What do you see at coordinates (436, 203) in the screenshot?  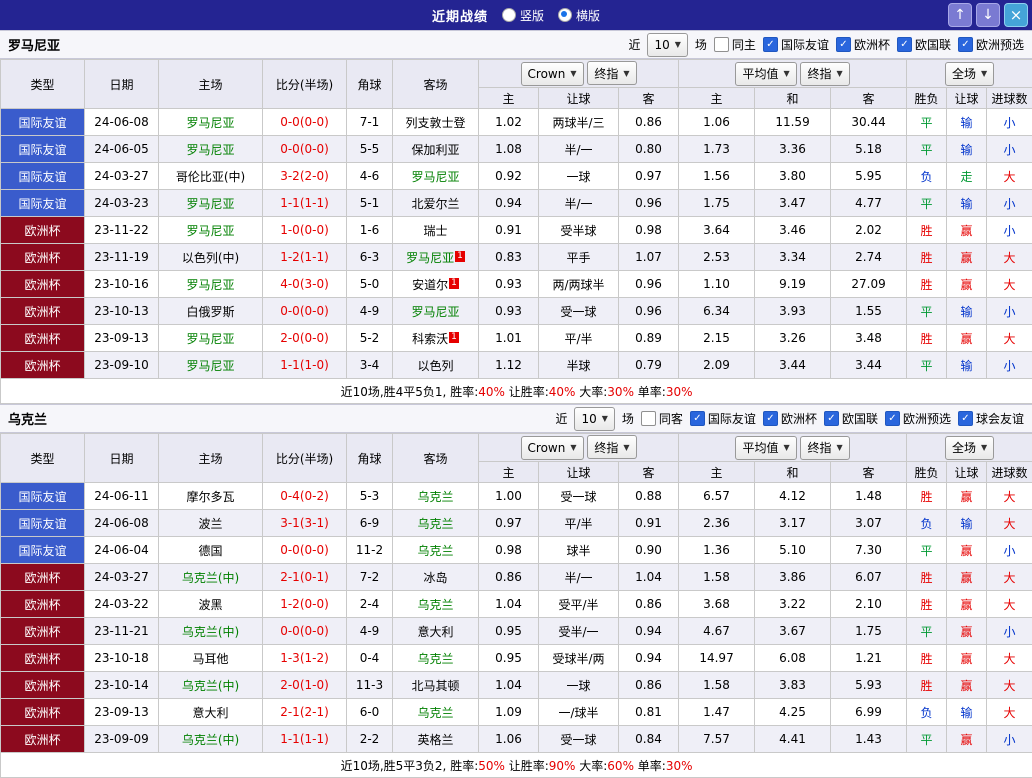 I see `away-team-cell: 北爱尔兰` at bounding box center [436, 203].